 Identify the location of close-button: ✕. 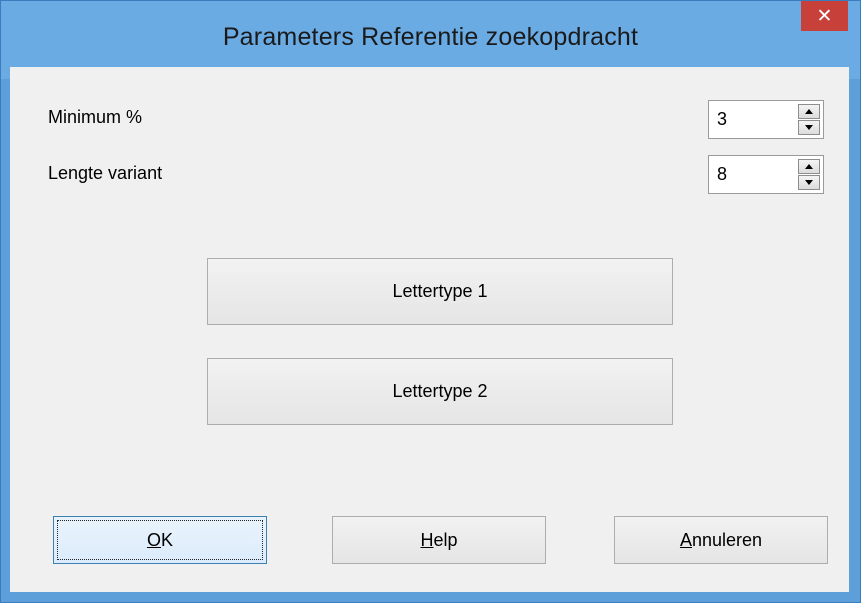
(824, 16).